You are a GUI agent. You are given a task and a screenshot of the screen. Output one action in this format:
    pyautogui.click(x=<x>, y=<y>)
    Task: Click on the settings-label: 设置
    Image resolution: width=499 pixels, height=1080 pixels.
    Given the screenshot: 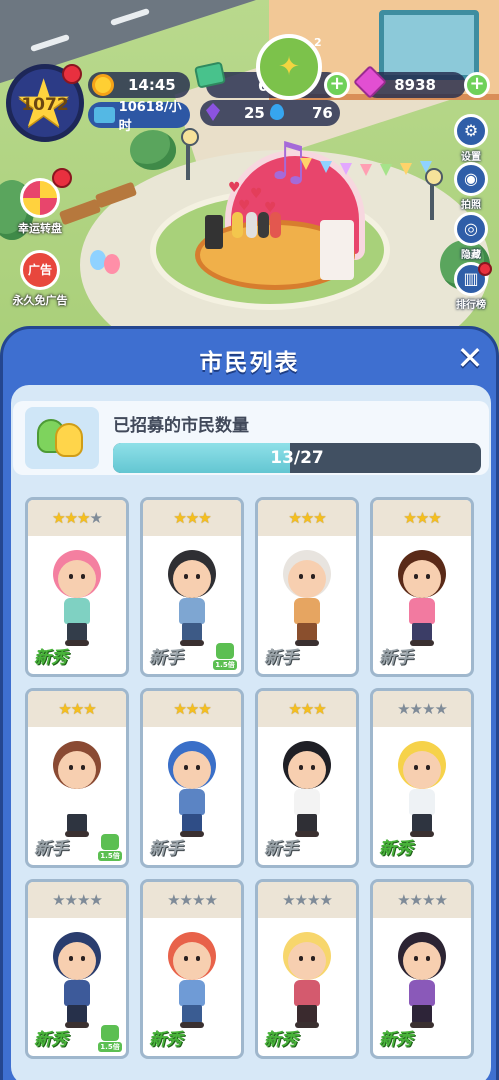 What is the action you would take?
    pyautogui.click(x=471, y=157)
    